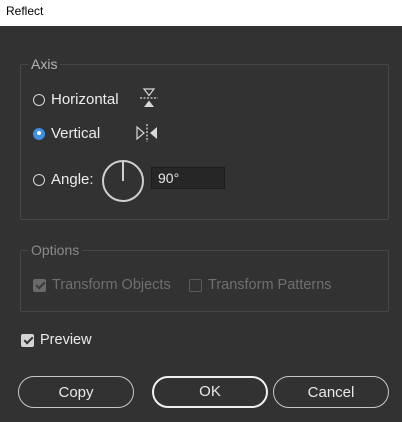  What do you see at coordinates (72, 179) in the screenshot?
I see `angle-label: Angle:` at bounding box center [72, 179].